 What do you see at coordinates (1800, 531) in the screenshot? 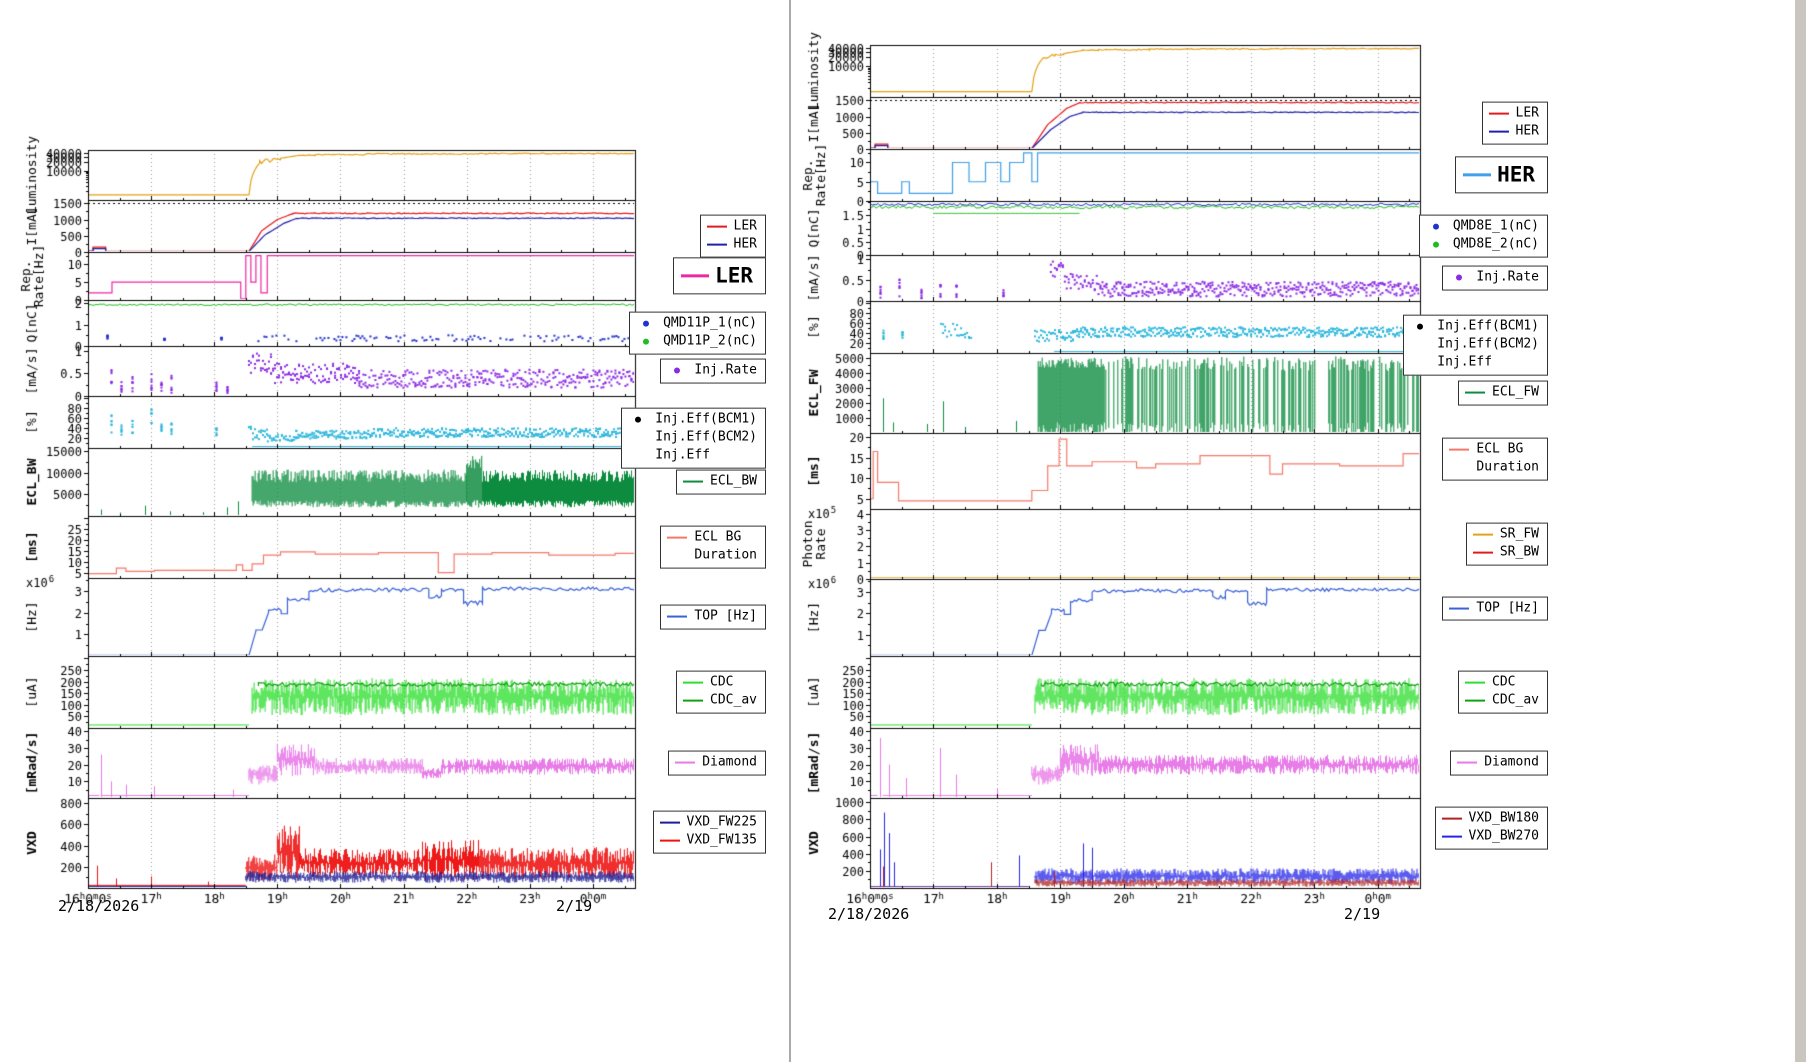
I see `window-edge` at bounding box center [1800, 531].